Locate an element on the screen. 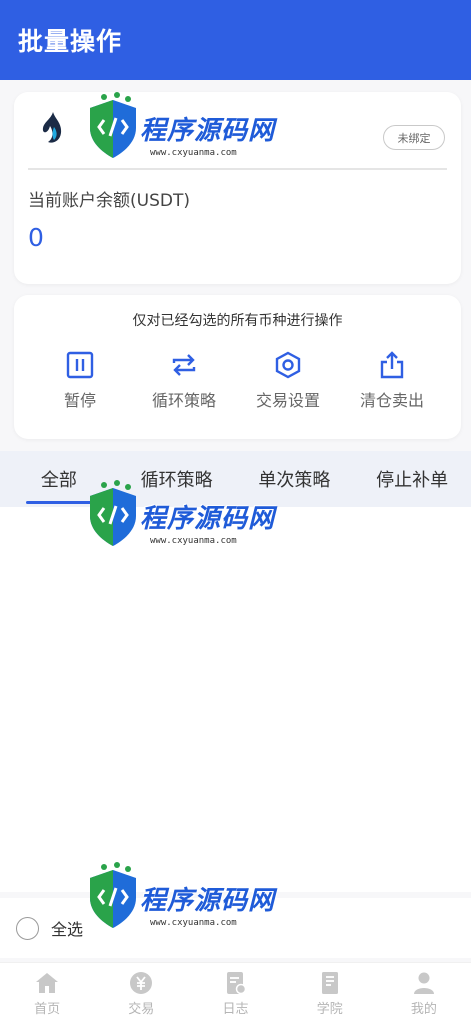  loop-strategy-label: 循环策略 is located at coordinates (183, 400).